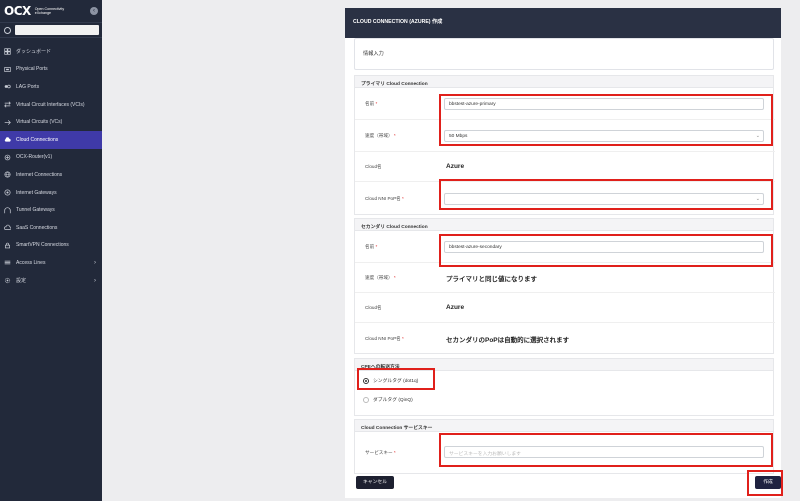 The width and height of the screenshot is (800, 501). I want to click on router-icon, so click(7, 157).